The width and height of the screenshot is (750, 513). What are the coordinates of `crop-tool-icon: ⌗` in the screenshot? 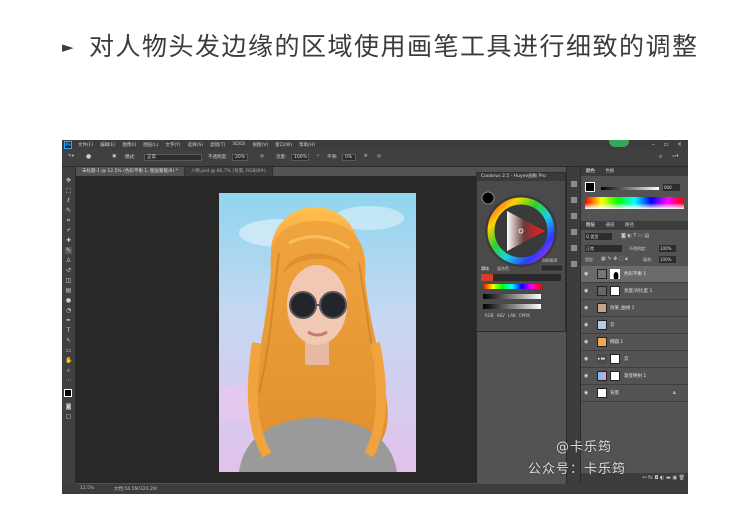 It's located at (68, 220).